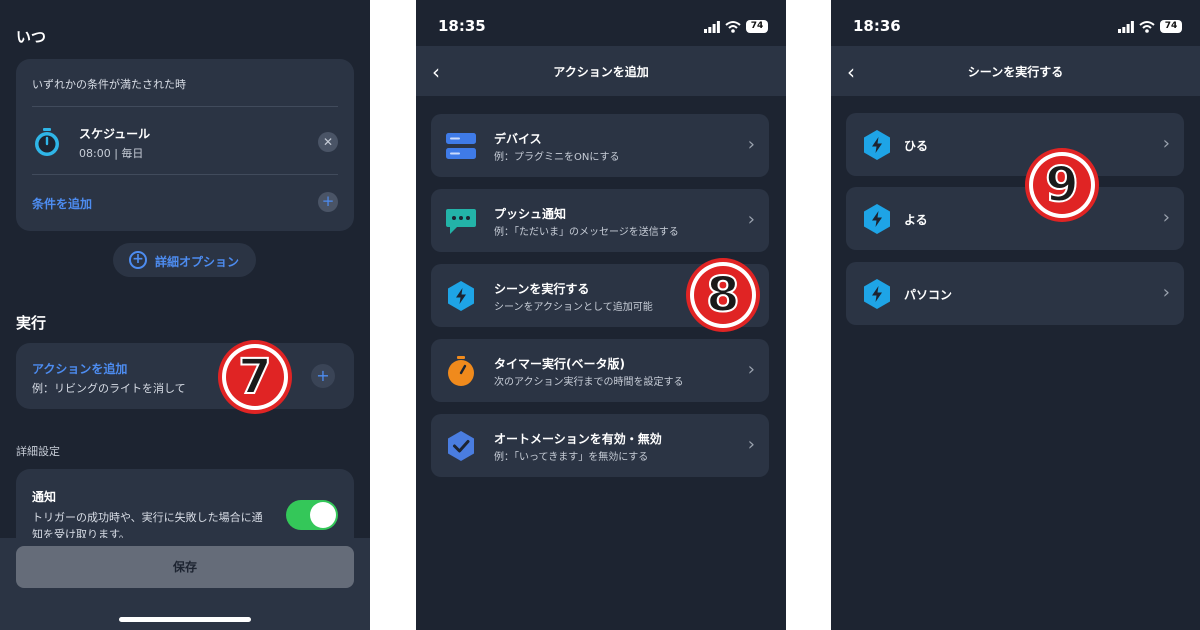 Image resolution: width=1200 pixels, height=630 pixels. I want to click on add-action-example: 例：リビングのライトを消して, so click(109, 388).